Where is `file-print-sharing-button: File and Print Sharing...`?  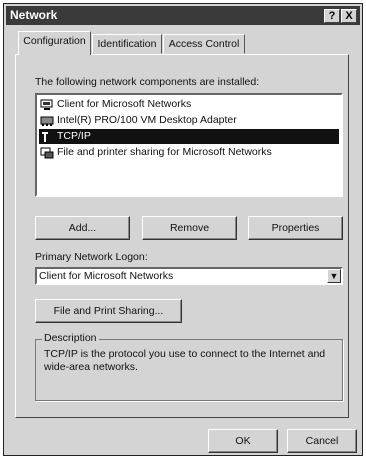 file-print-sharing-button: File and Print Sharing... is located at coordinates (108, 311).